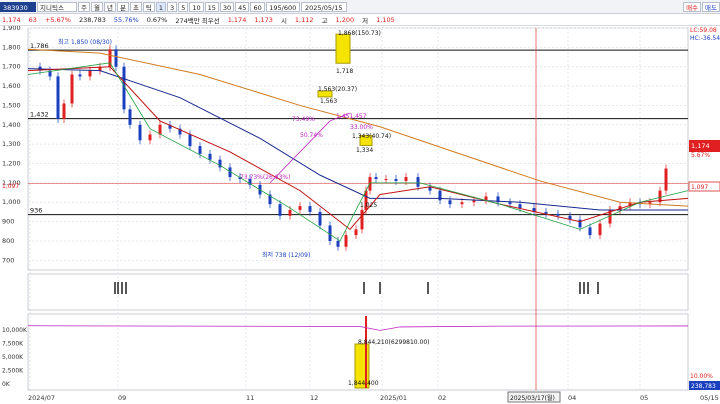  What do you see at coordinates (237, 19) in the screenshot?
I see `best-ask: 1,174` at bounding box center [237, 19].